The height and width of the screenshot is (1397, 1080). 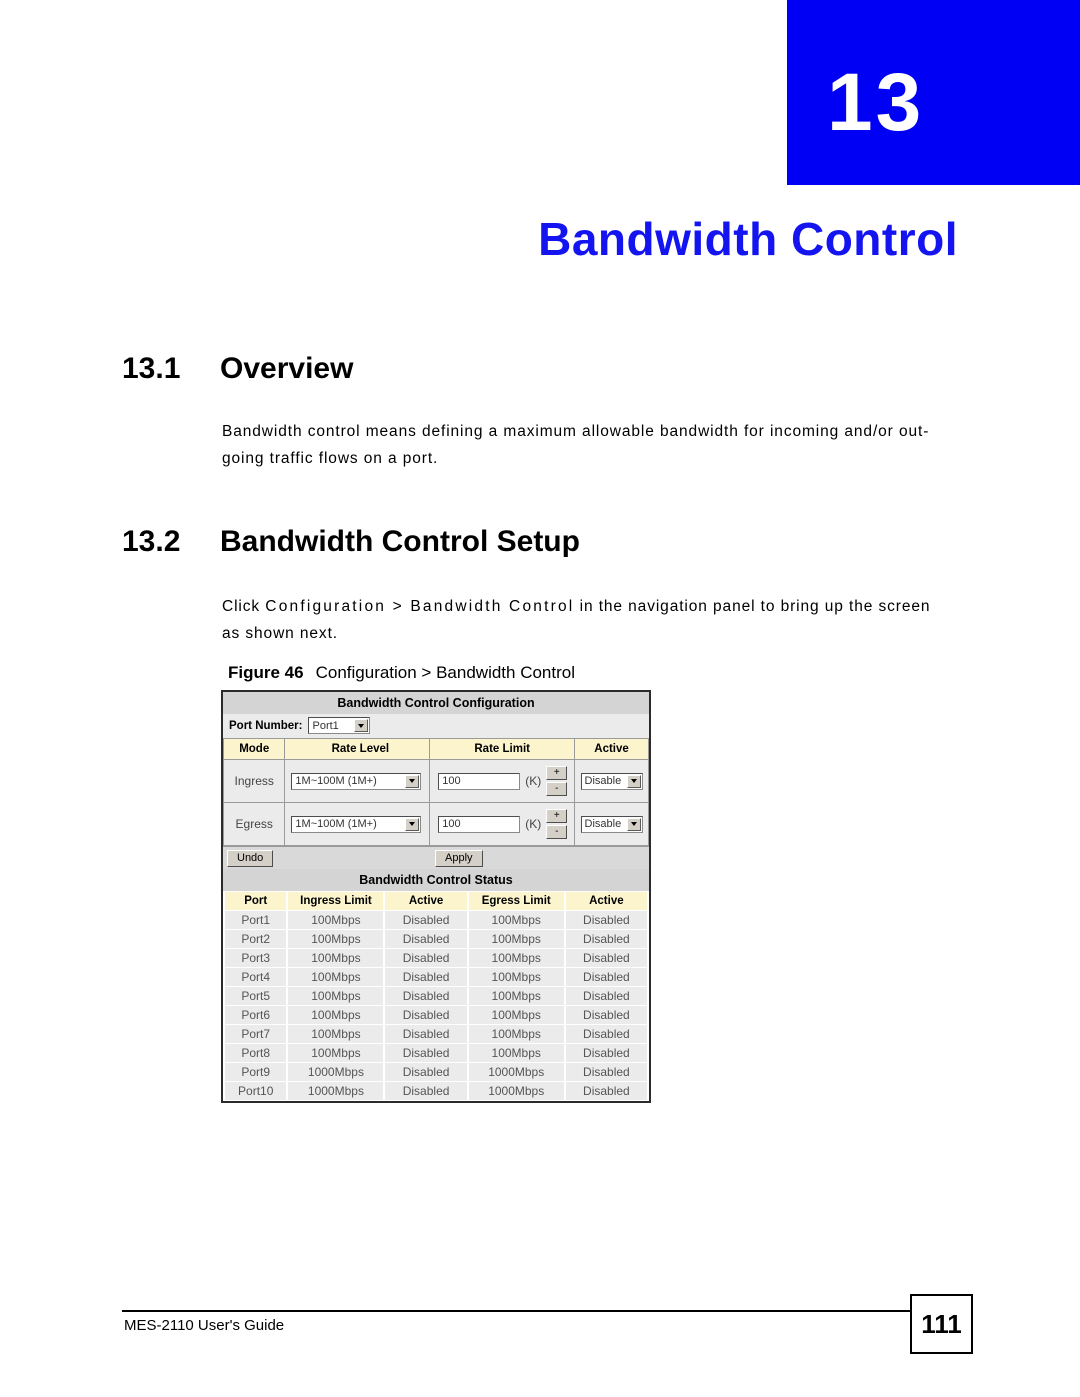 I want to click on table-row: Port7 100Mbps Disabled 100Mbps Disabled, so click(x=436, y=1034).